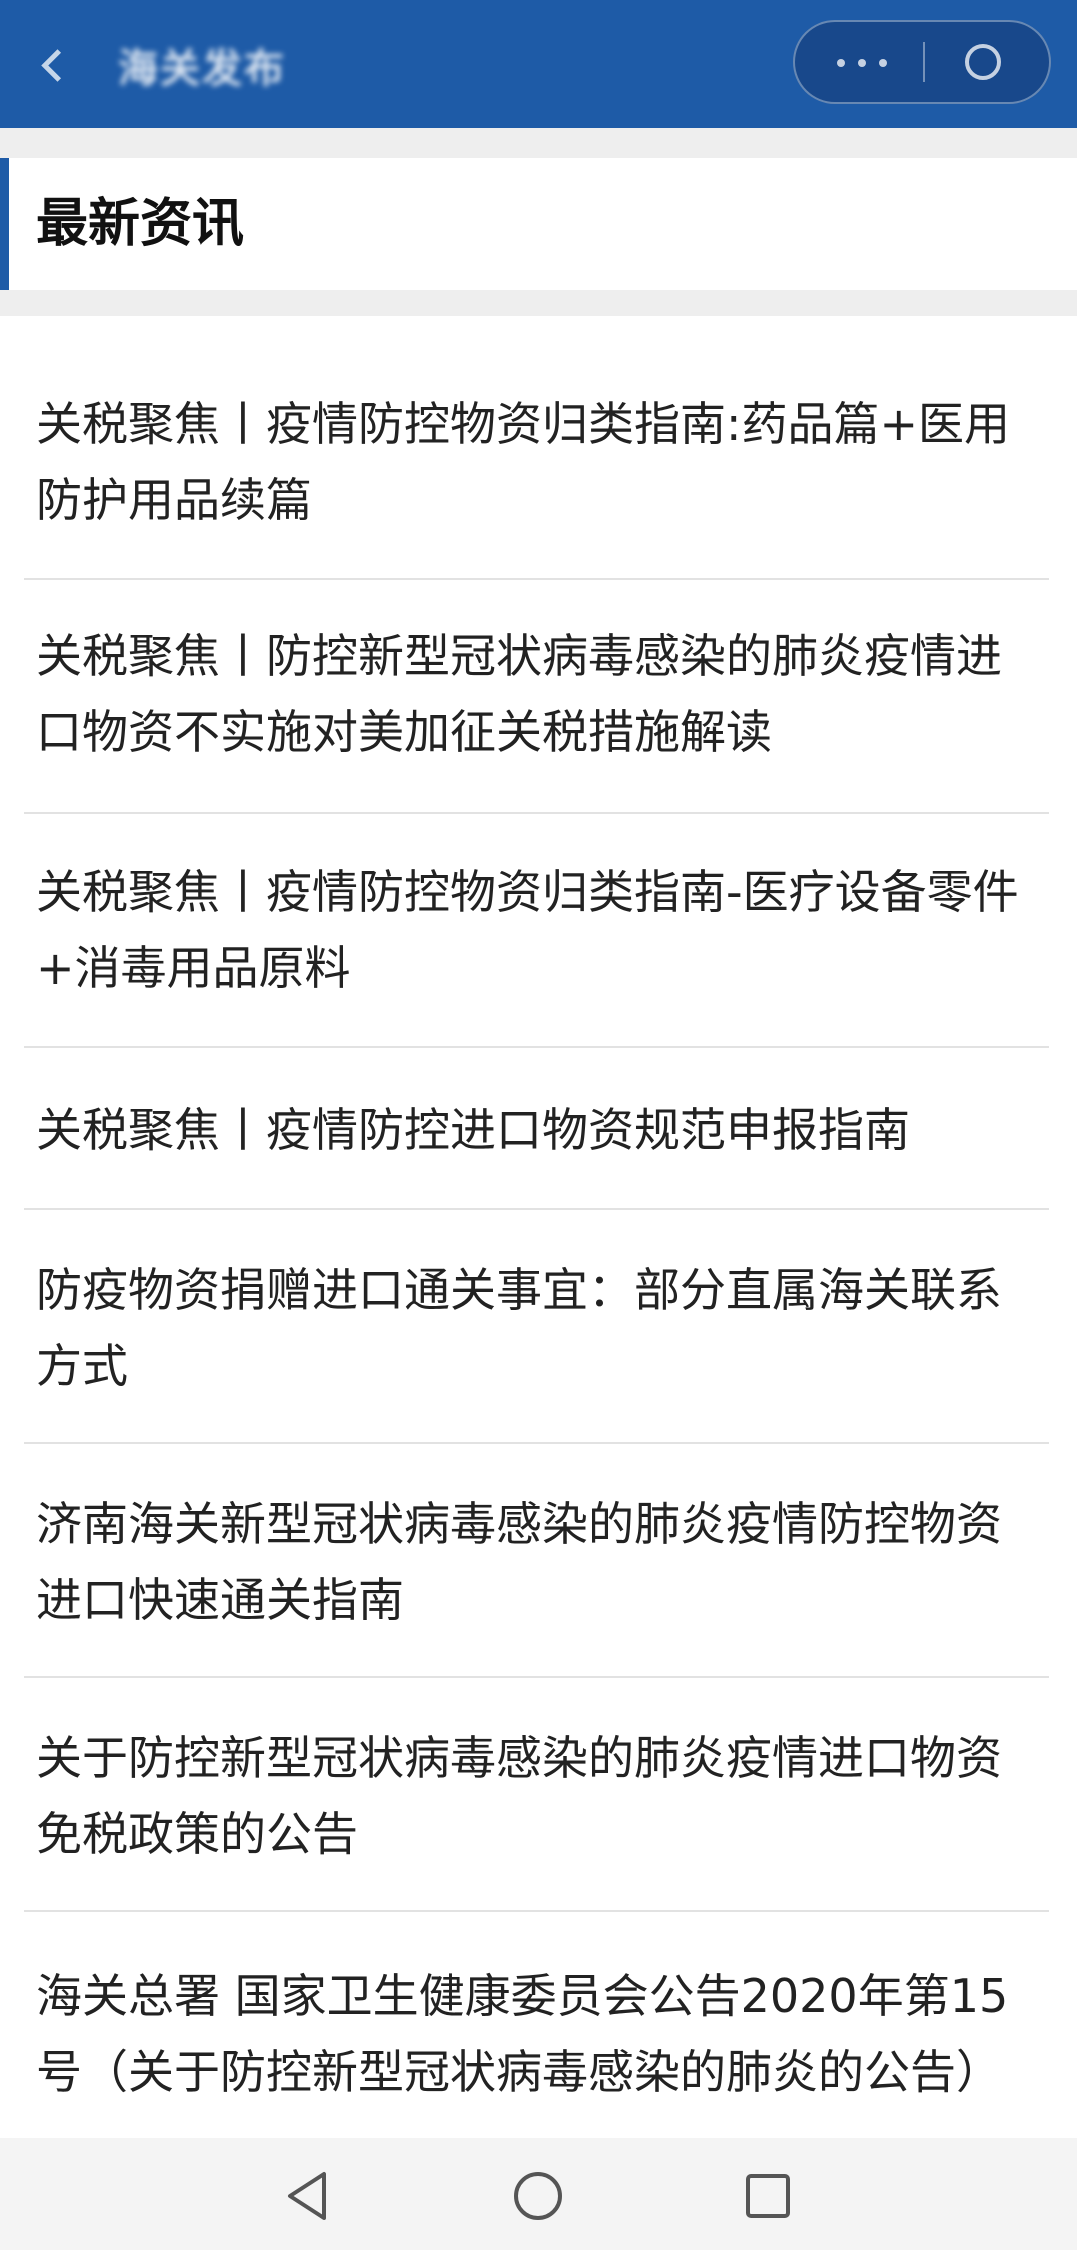 Image resolution: width=1077 pixels, height=2250 pixels. Describe the element at coordinates (983, 62) in the screenshot. I see `close-icon` at that location.